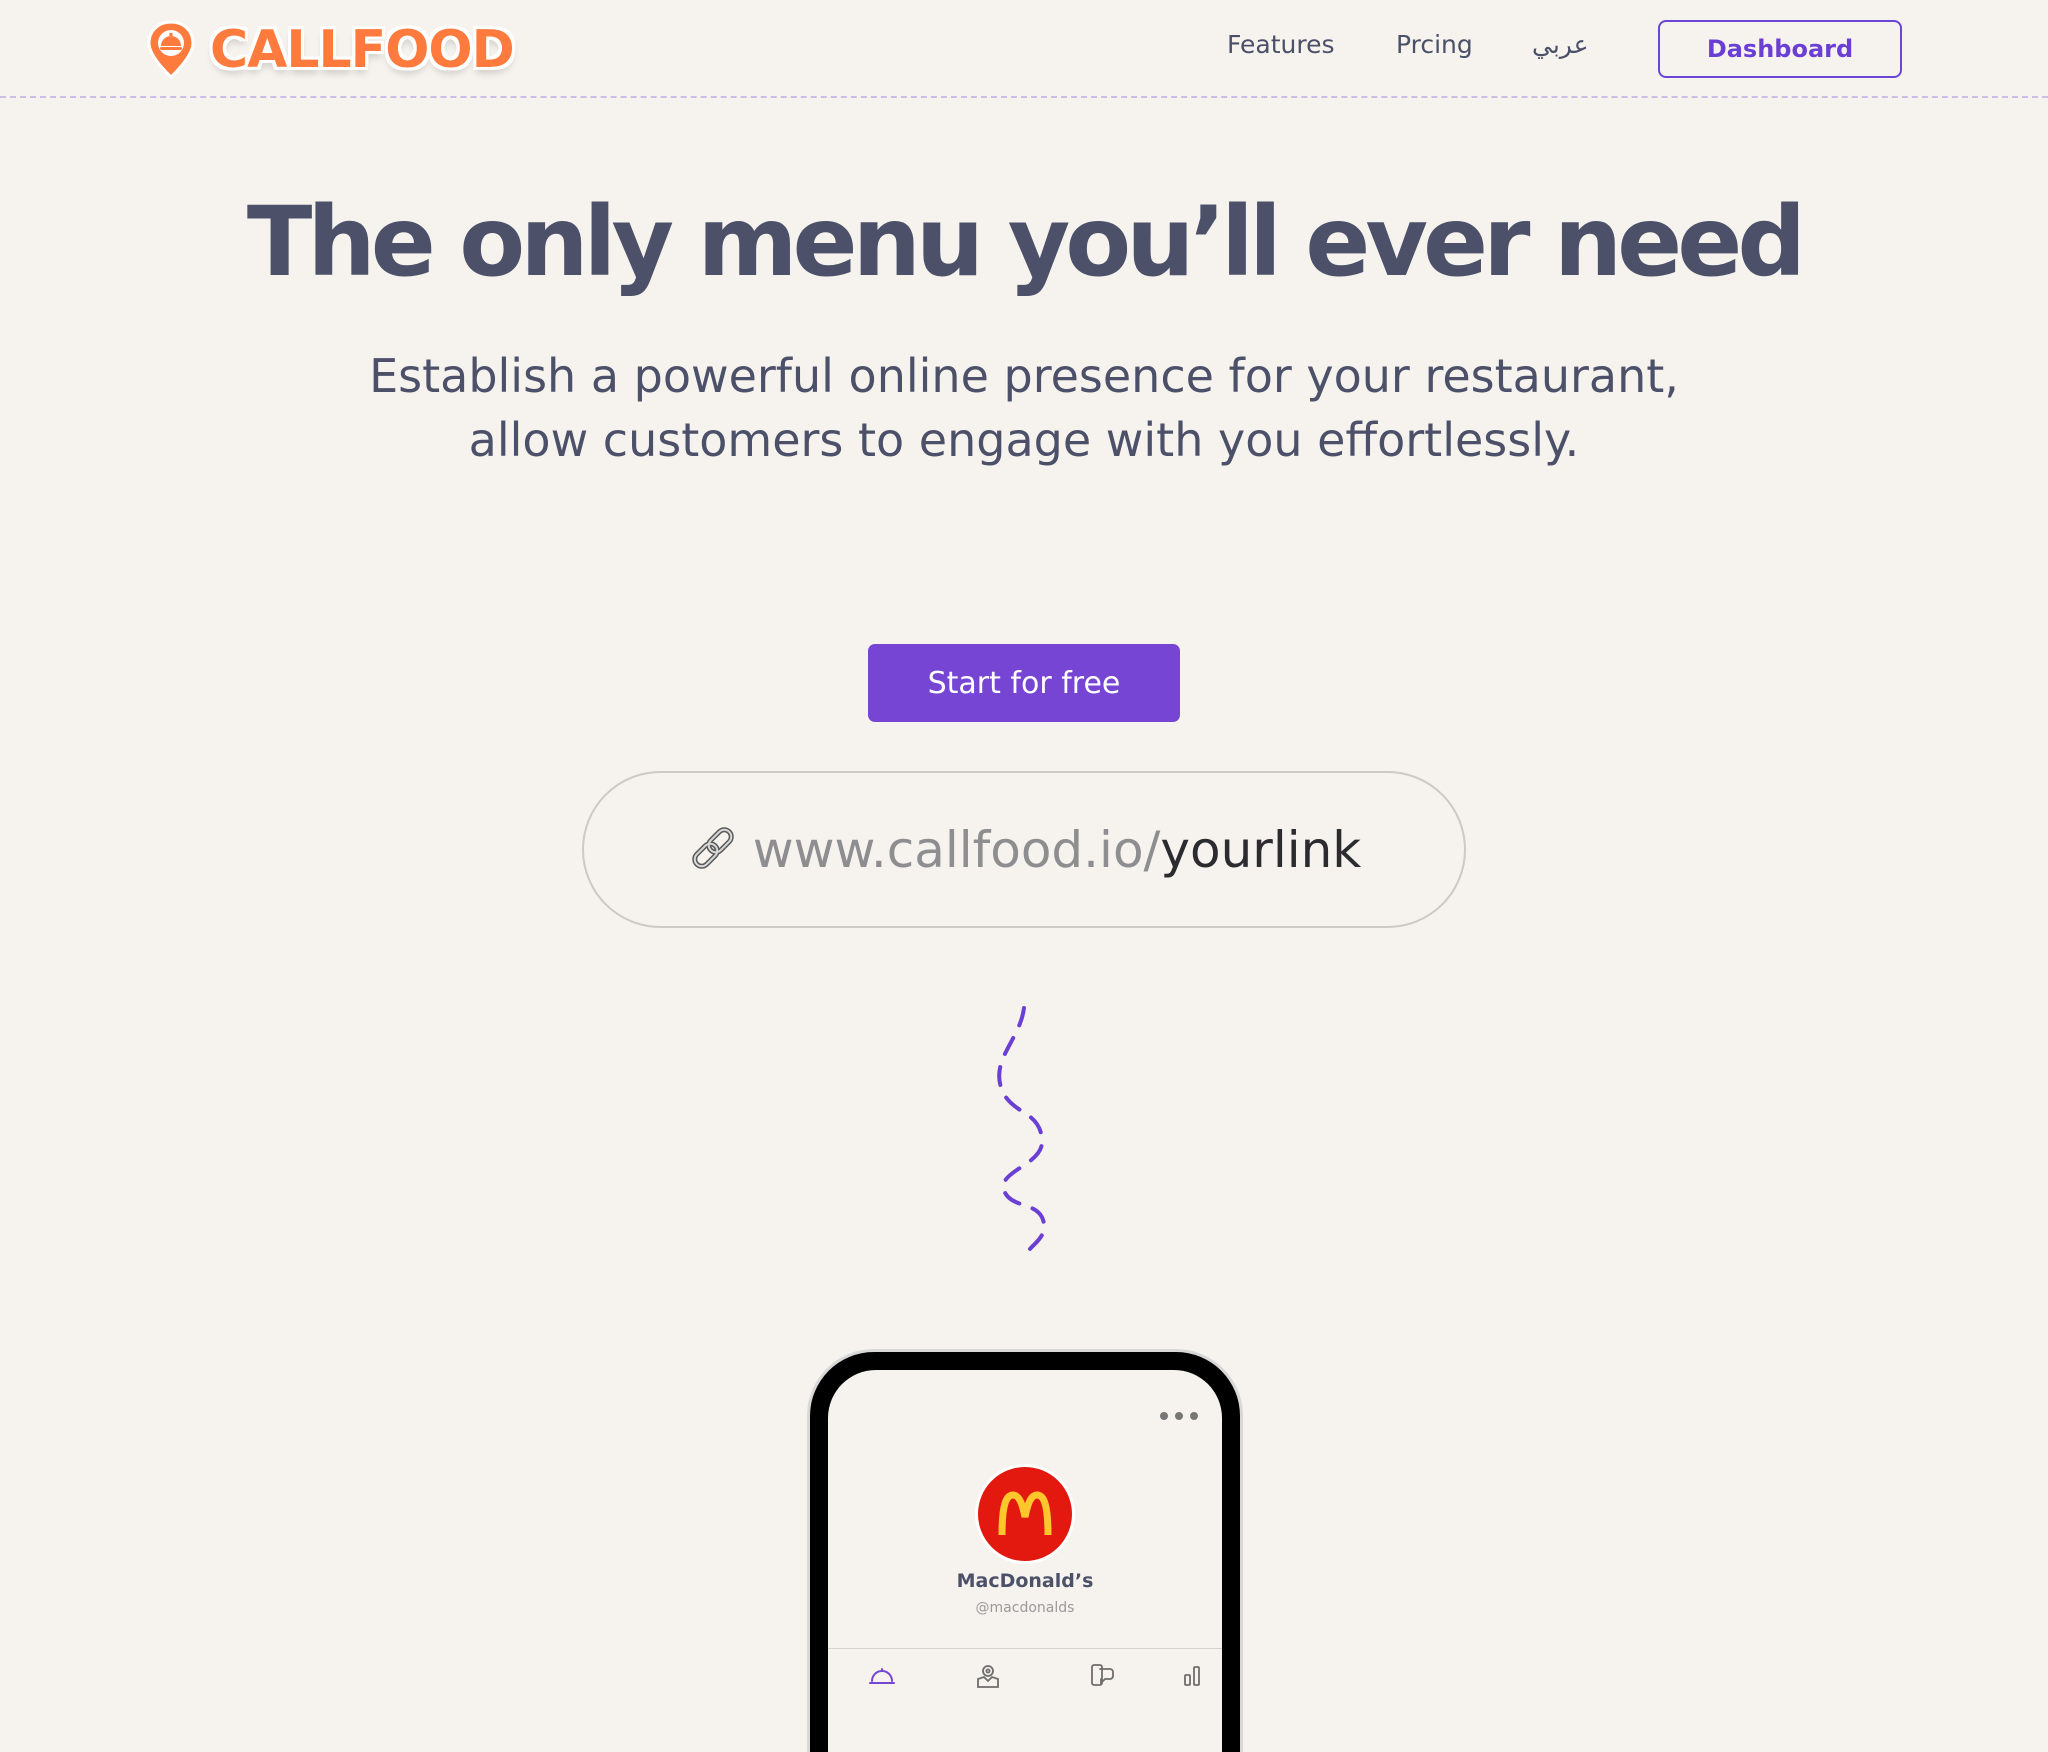  Describe the element at coordinates (1021, 1131) in the screenshot. I see `decorative-squiggle-line` at that location.